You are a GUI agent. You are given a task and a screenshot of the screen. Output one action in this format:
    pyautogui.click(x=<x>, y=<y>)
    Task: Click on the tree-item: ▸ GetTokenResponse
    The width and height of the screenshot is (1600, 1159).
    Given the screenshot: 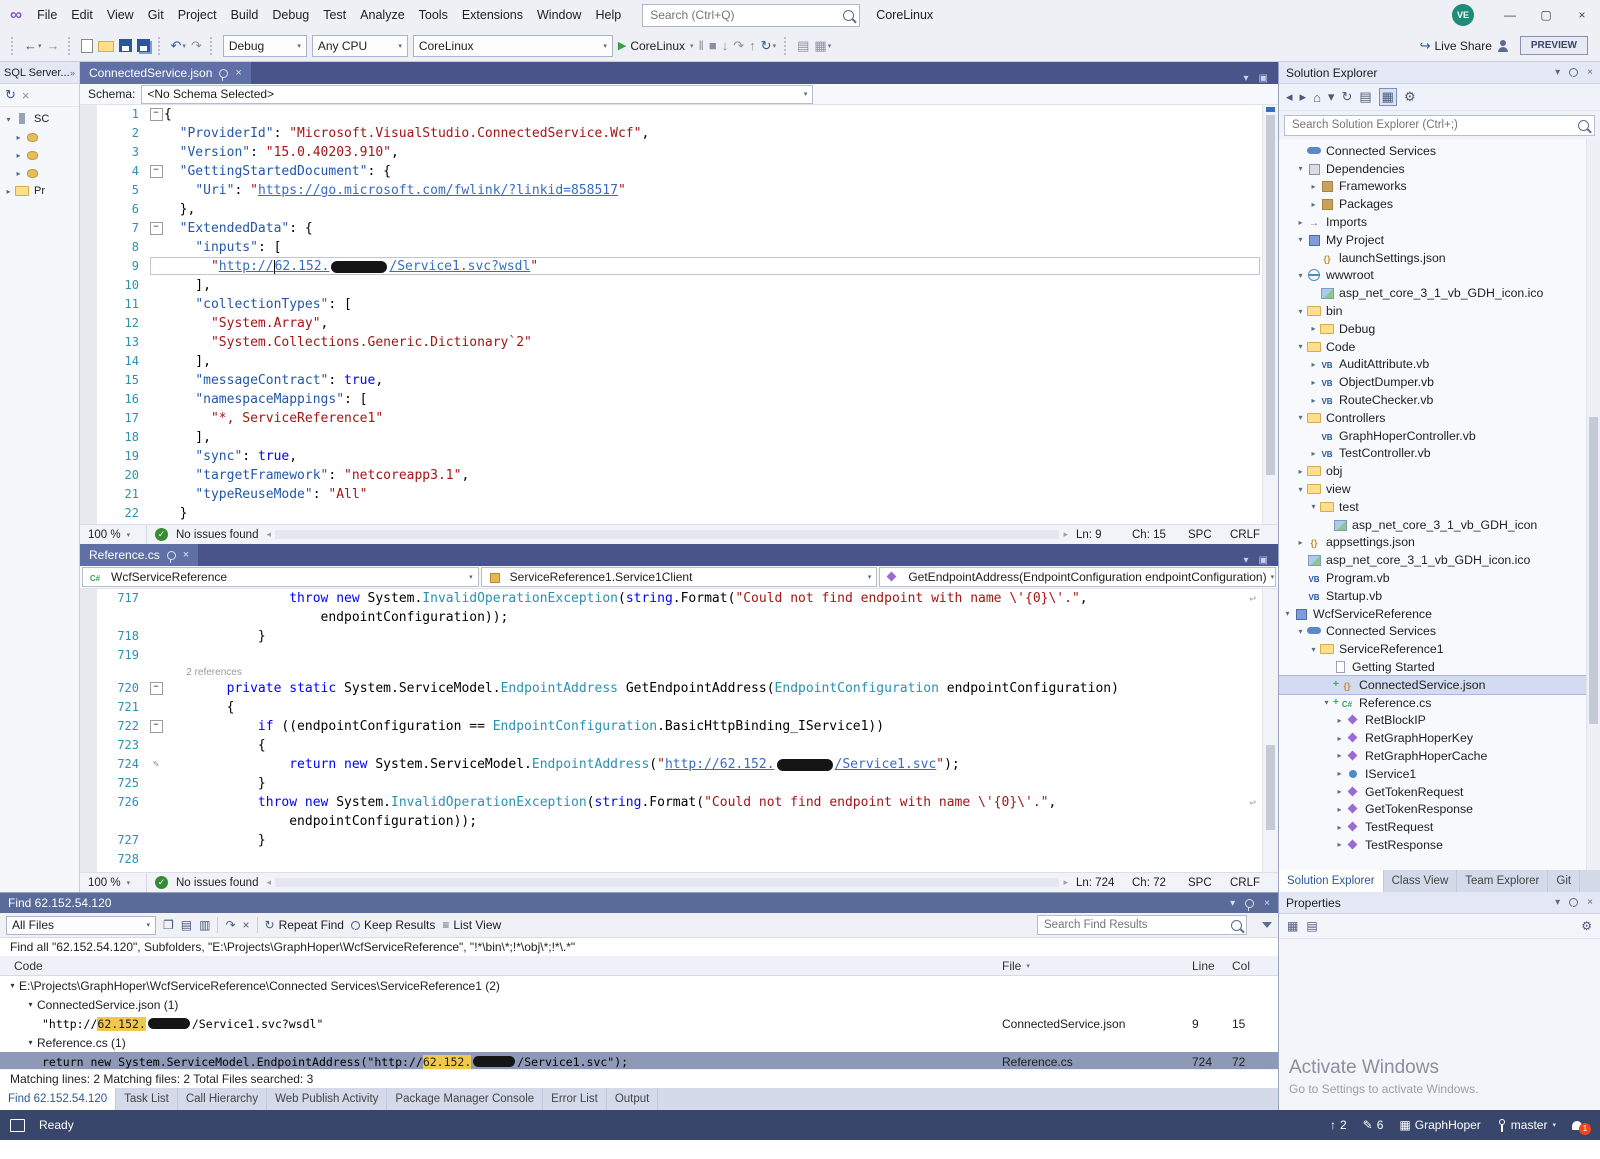 What is the action you would take?
    pyautogui.click(x=1439, y=809)
    